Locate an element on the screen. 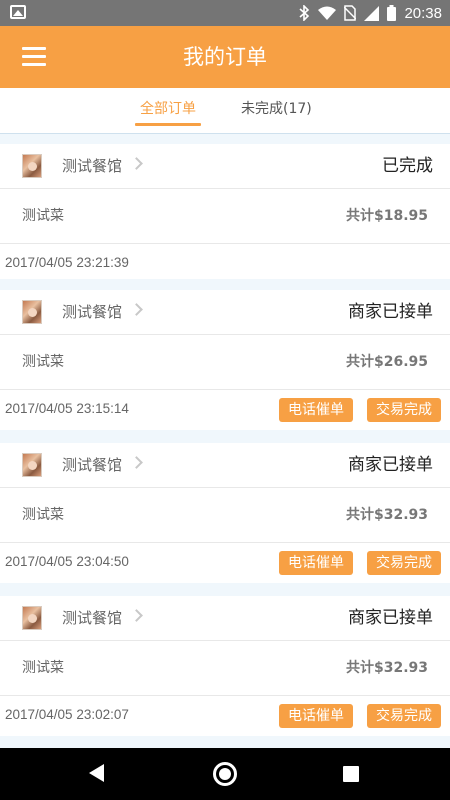 The height and width of the screenshot is (800, 450). restaurant-row: 测试餐馆 已完成 is located at coordinates (225, 166).